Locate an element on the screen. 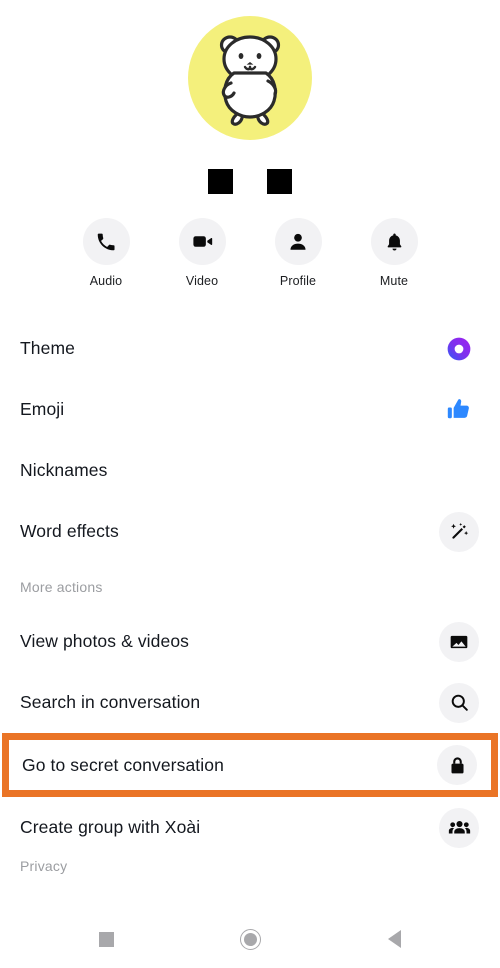 This screenshot has height=968, width=500. quick-action-label: Video is located at coordinates (202, 281).